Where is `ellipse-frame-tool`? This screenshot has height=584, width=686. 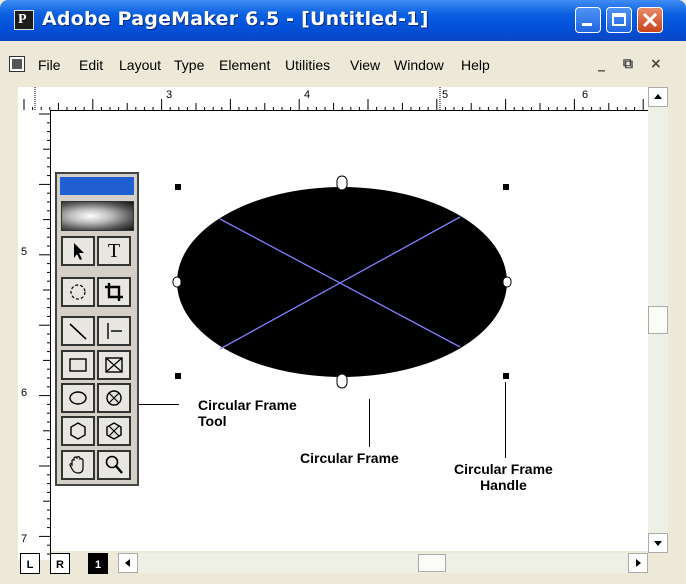 ellipse-frame-tool is located at coordinates (114, 398).